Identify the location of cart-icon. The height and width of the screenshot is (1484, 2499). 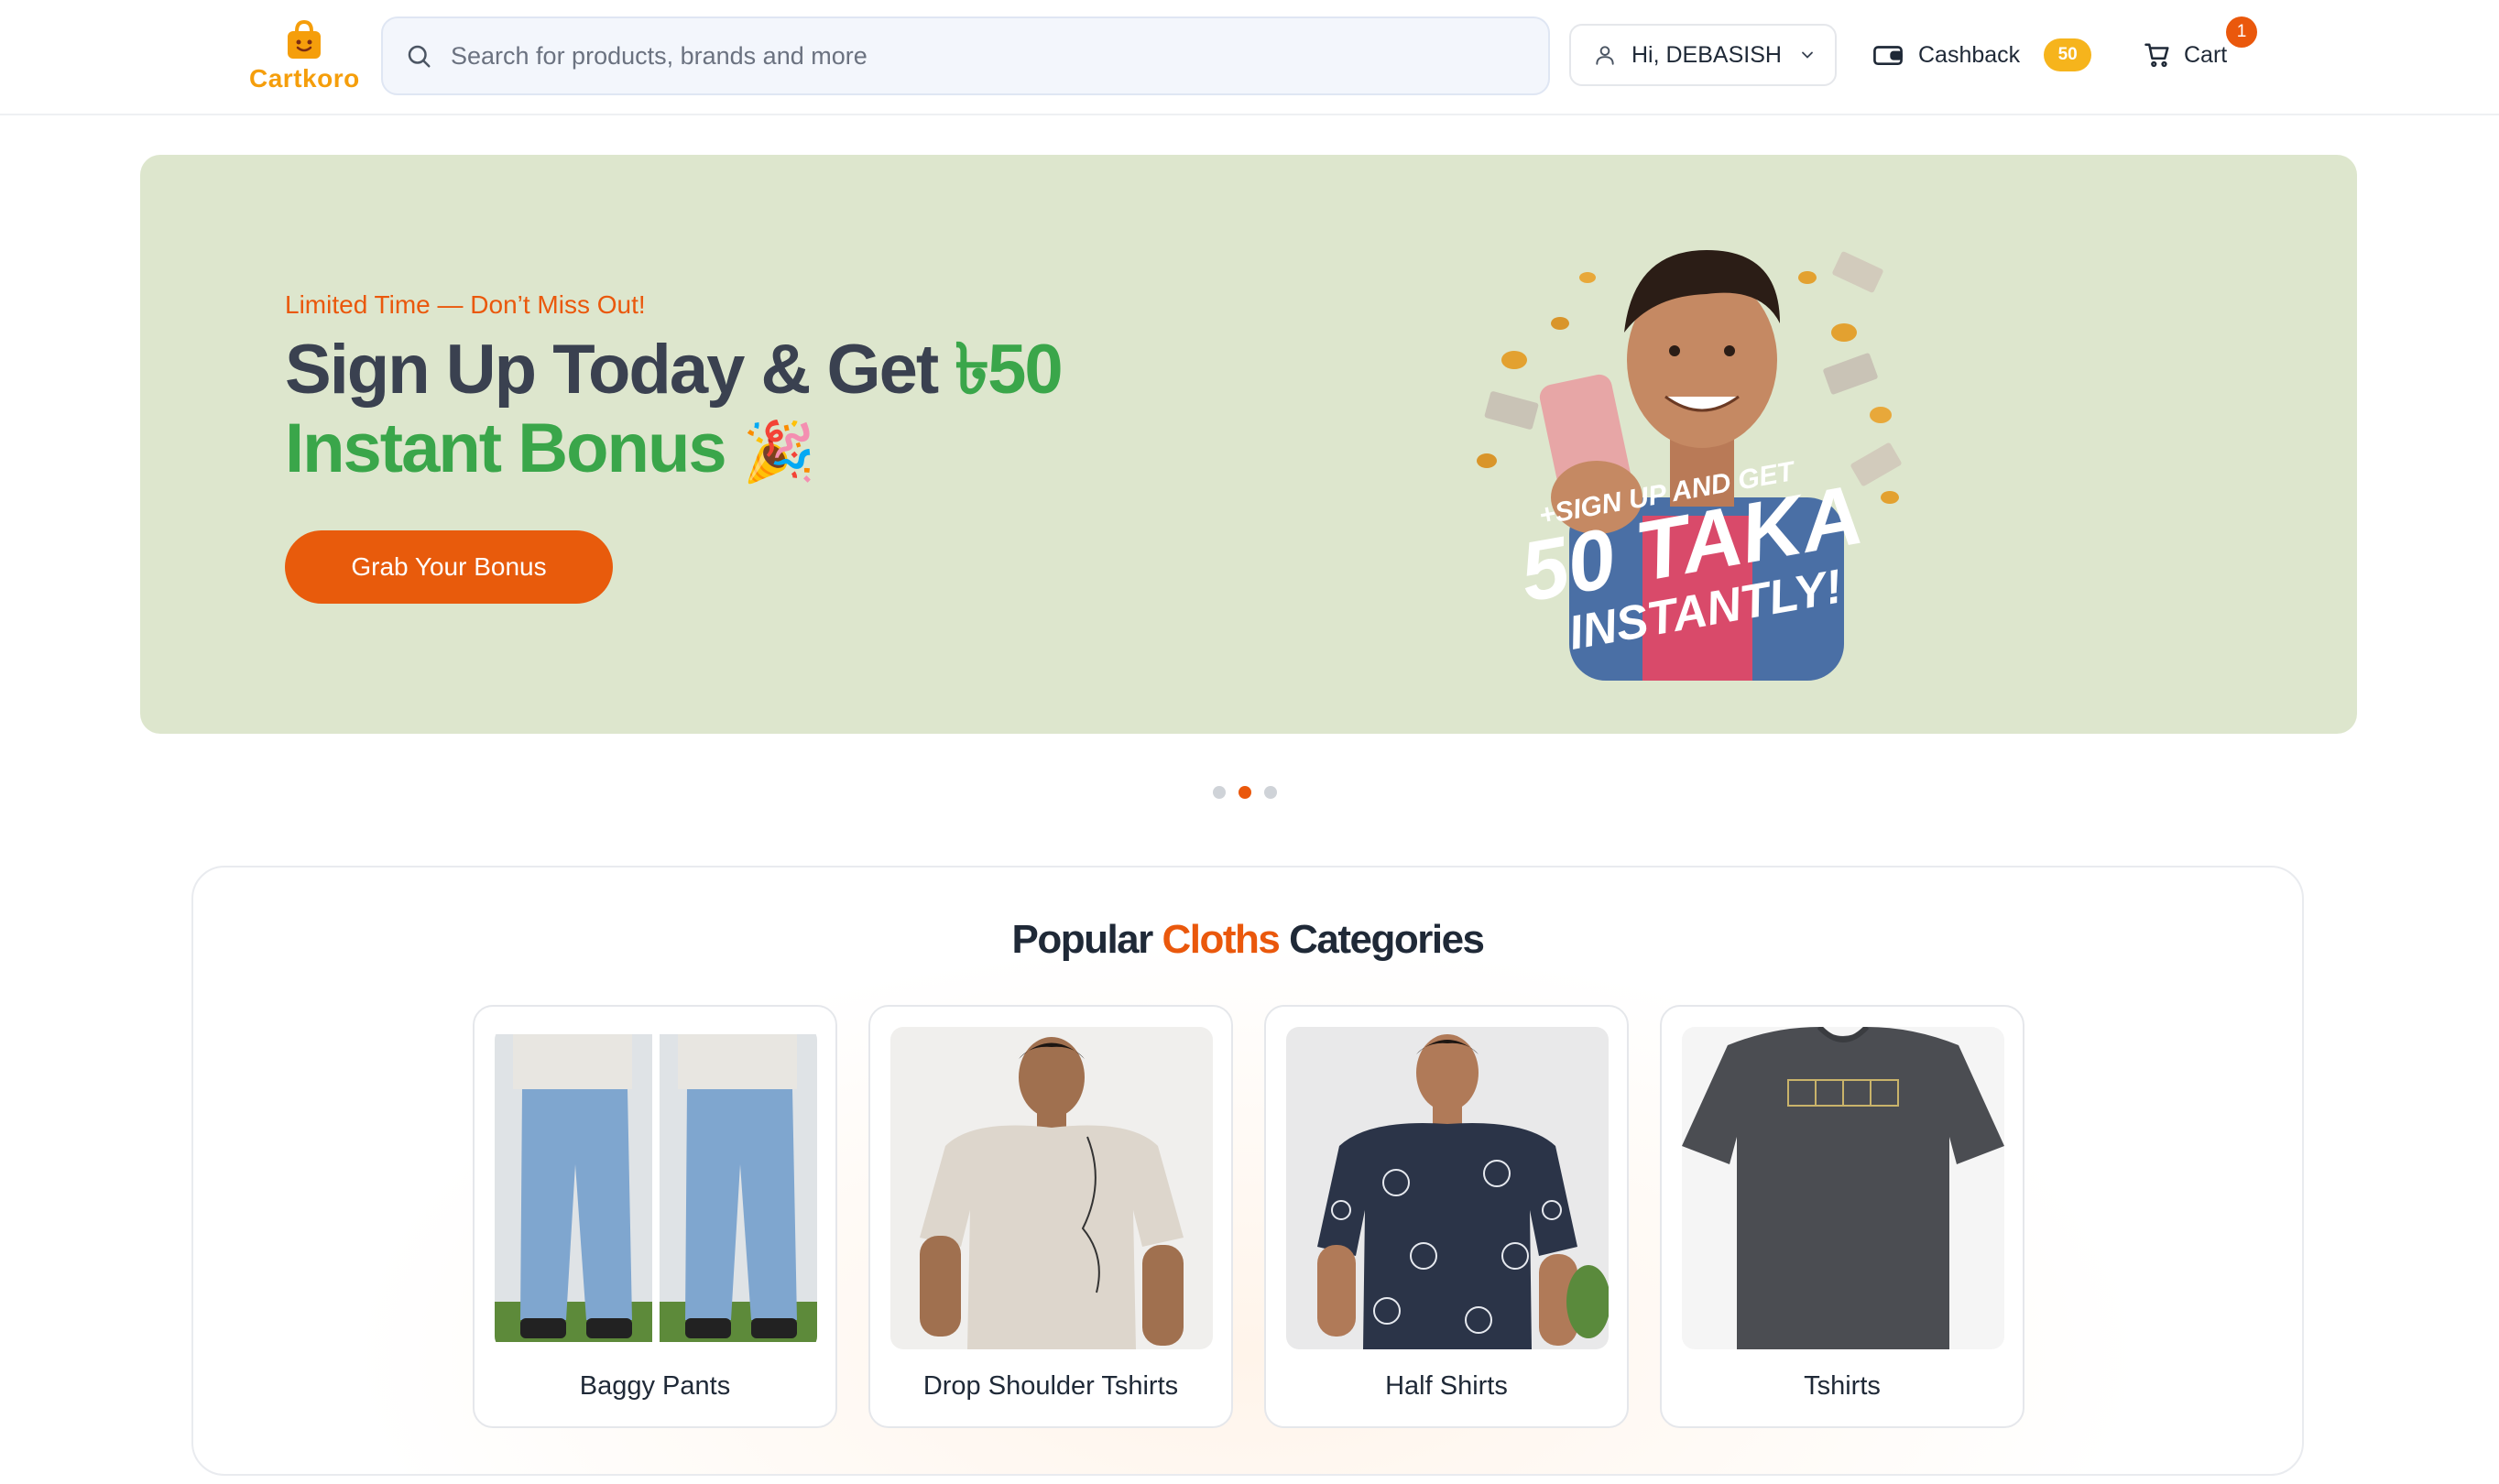
(2156, 56).